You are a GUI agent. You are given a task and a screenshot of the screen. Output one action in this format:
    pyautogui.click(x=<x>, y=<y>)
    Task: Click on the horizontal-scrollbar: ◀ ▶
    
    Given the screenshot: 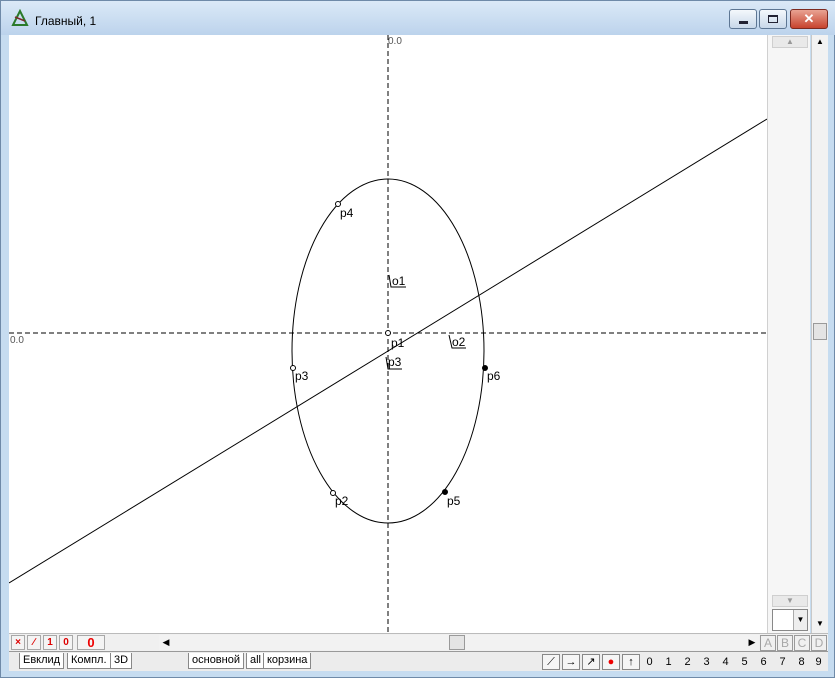 What is the action you would take?
    pyautogui.click(x=459, y=642)
    